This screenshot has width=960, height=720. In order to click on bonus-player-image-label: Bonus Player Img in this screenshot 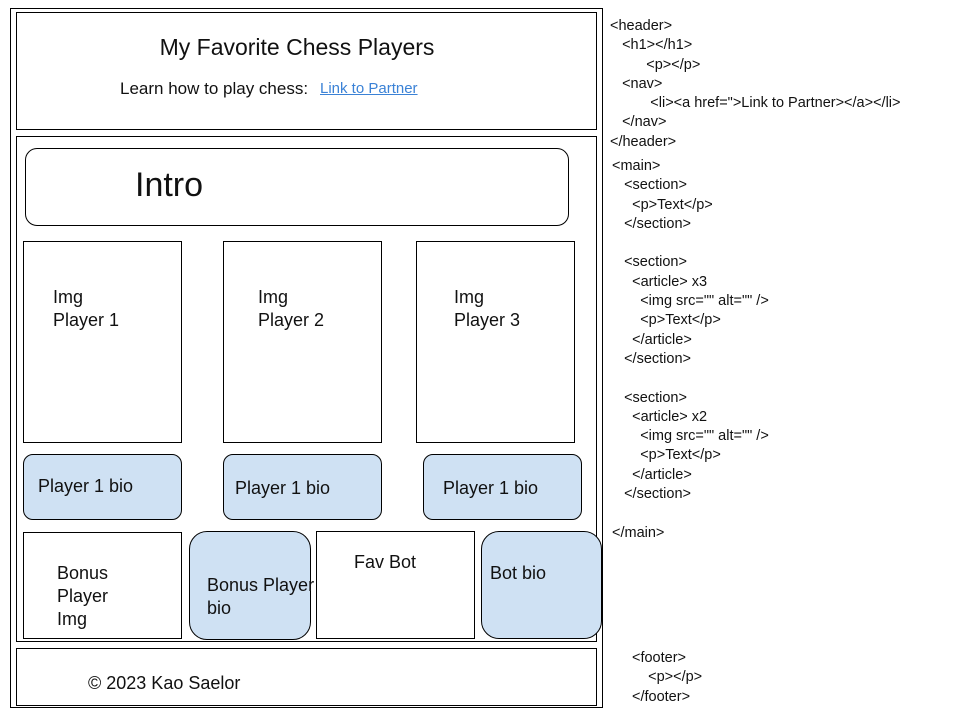, I will do `click(83, 596)`.